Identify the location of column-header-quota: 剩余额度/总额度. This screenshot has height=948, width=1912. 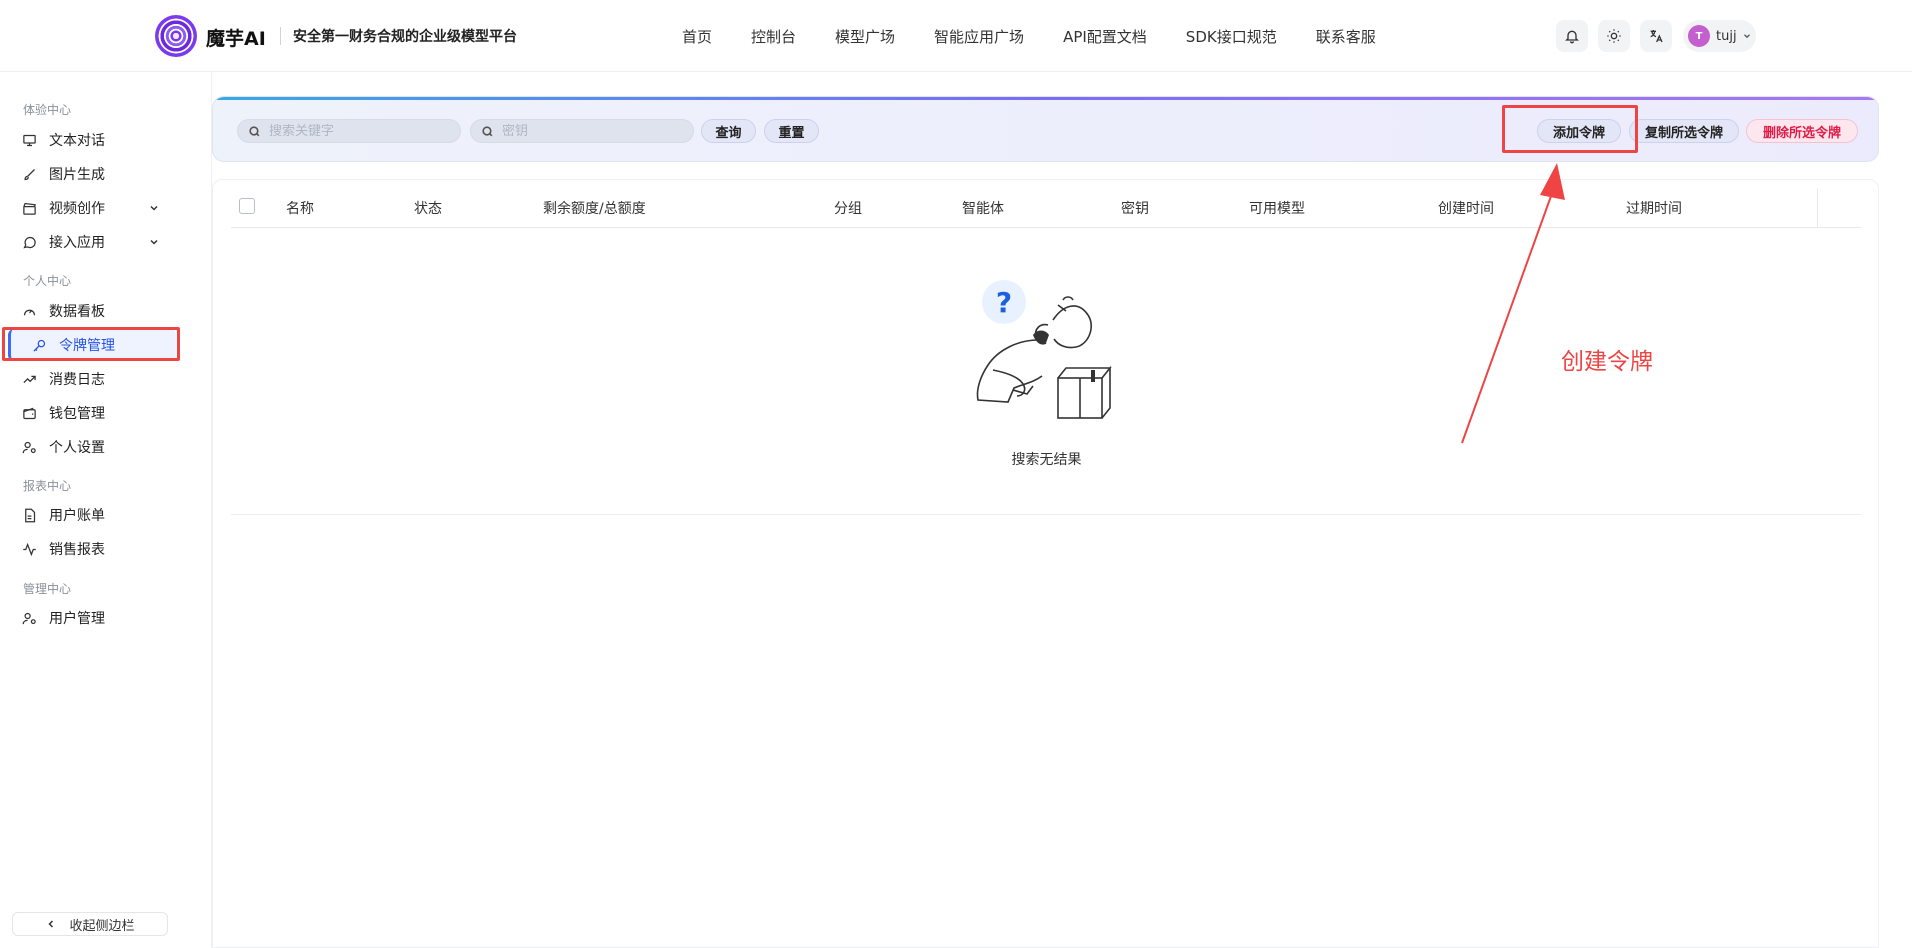
(594, 208).